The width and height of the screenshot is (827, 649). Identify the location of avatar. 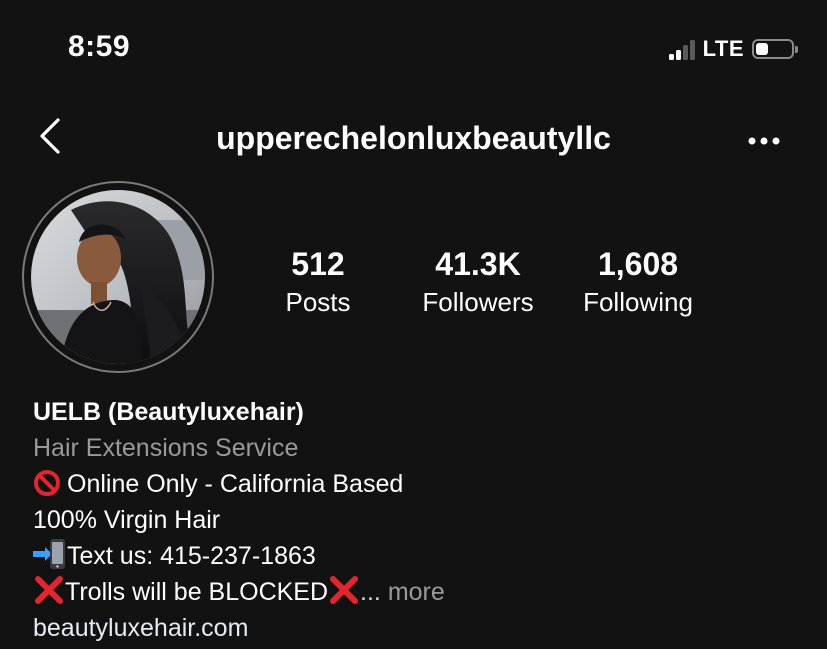
(118, 277).